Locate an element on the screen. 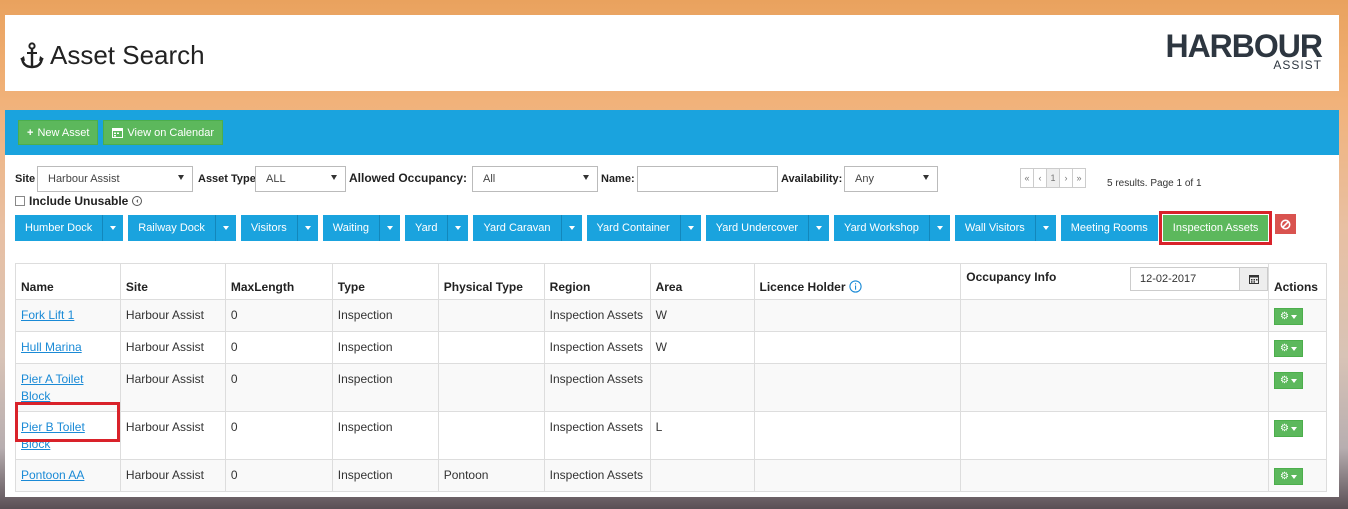 The height and width of the screenshot is (509, 1348). view-calendar-button: View on Calendar is located at coordinates (163, 132).